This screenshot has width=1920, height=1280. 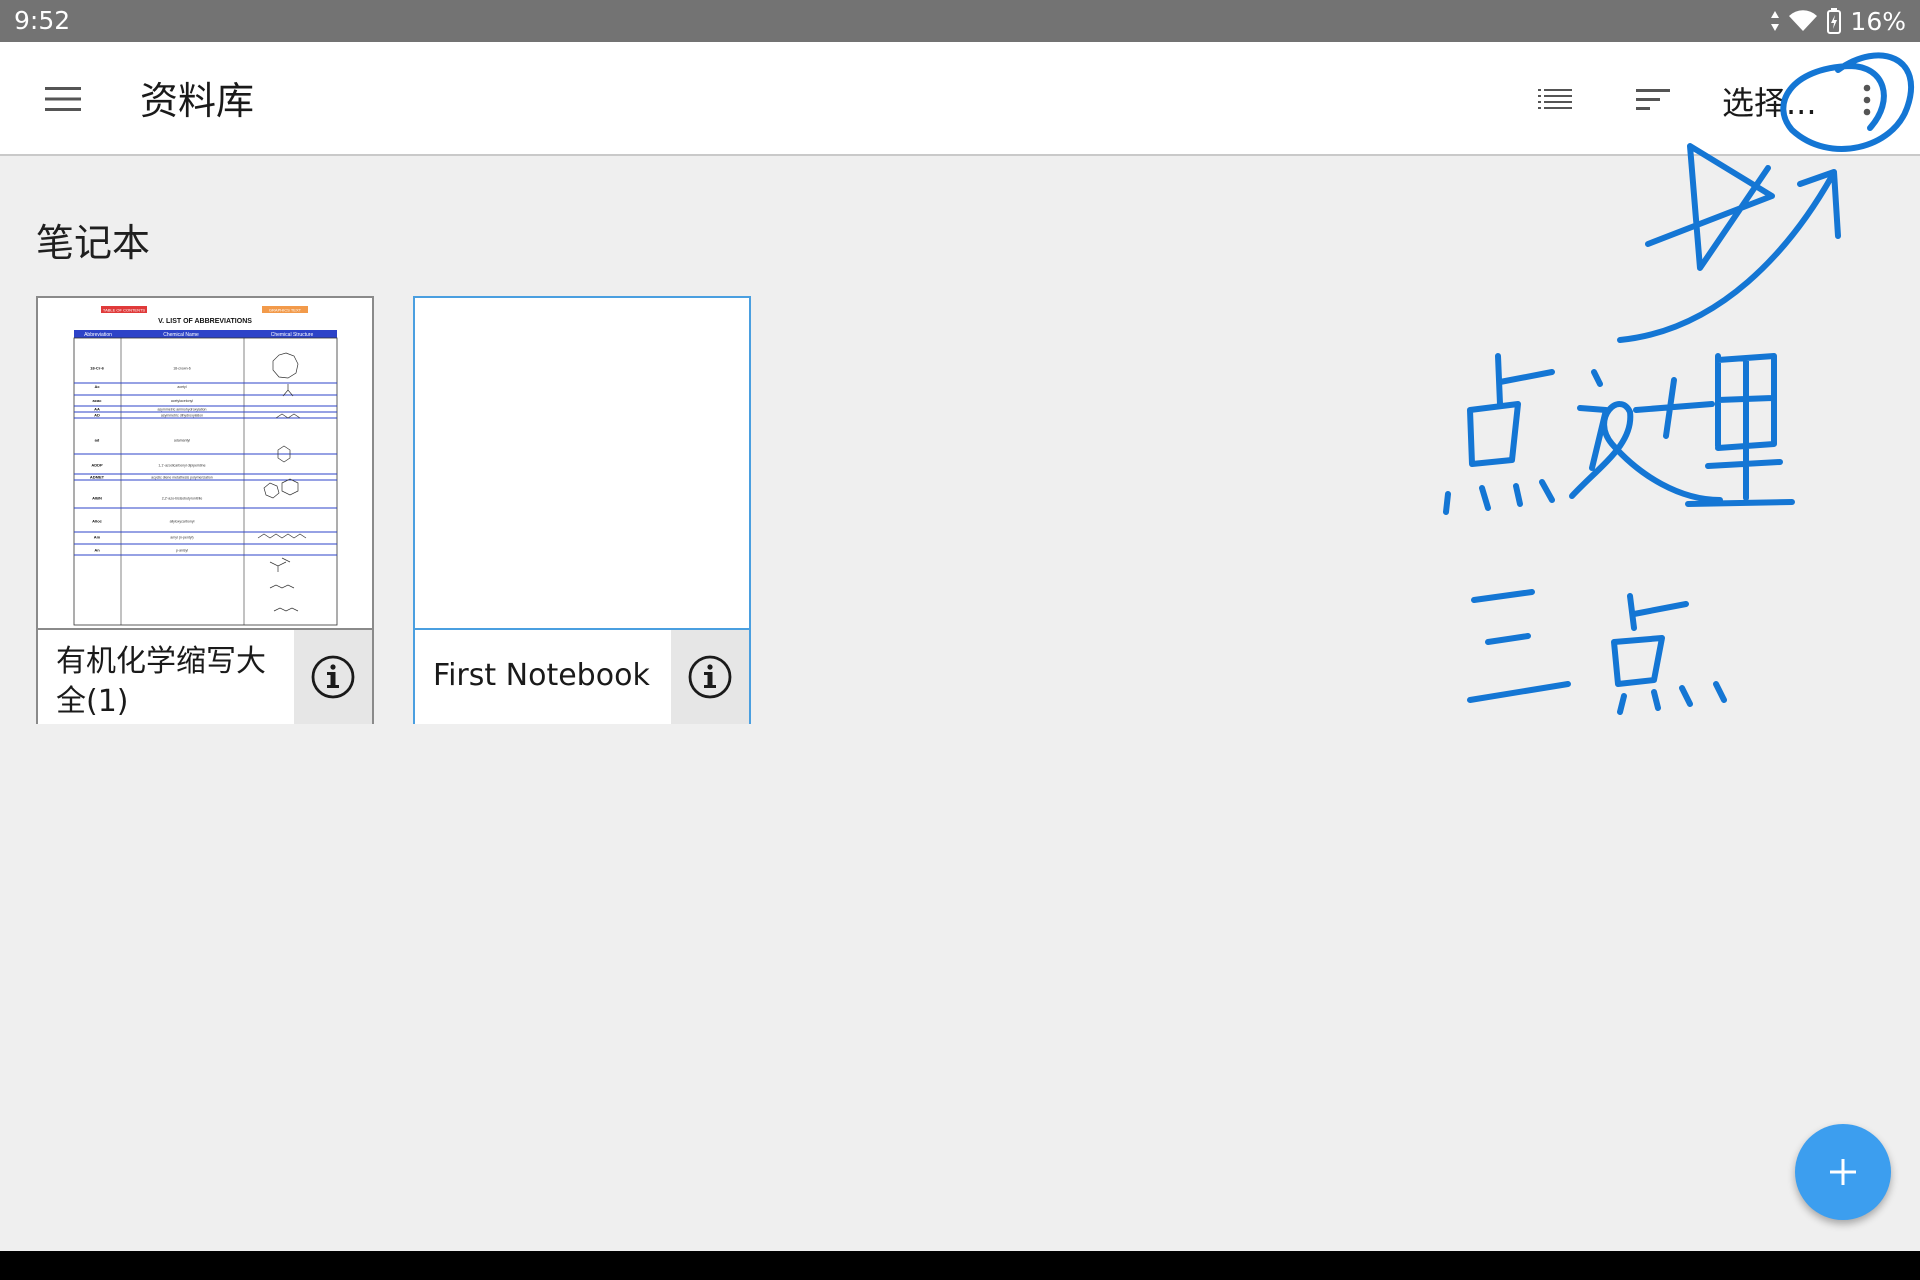 I want to click on thumb-chem-name: 2,2'-azo-bisisobutyronitrile, so click(x=182, y=499).